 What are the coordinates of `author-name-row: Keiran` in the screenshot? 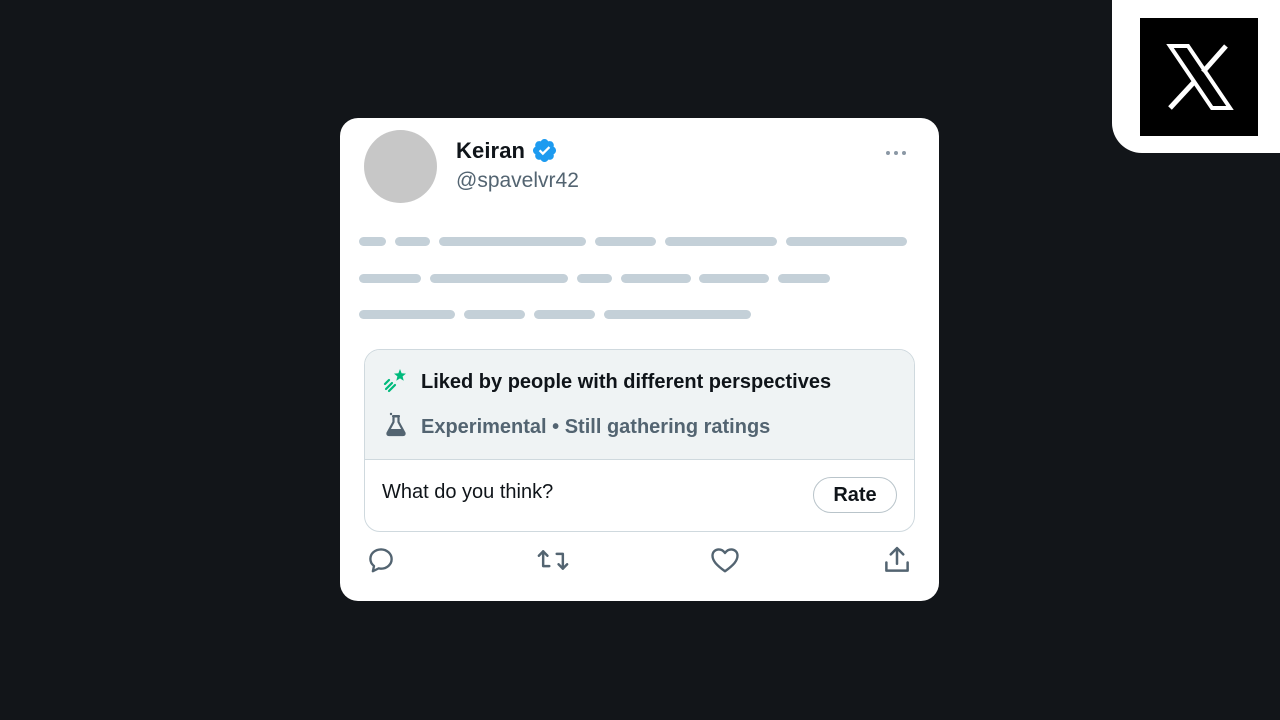 It's located at (507, 150).